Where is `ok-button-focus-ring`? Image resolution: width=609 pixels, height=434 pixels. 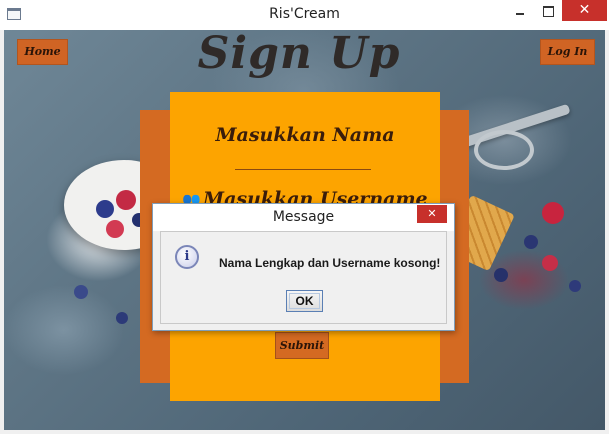 ok-button-focus-ring is located at coordinates (304, 301).